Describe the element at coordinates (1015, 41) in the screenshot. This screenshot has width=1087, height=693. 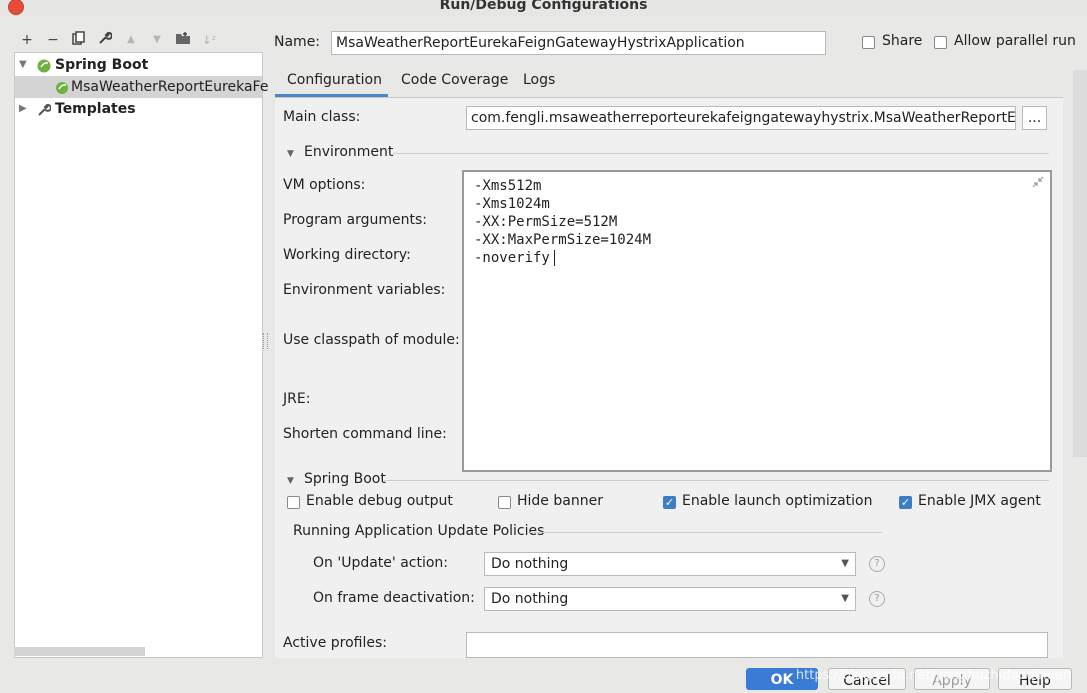
I see `allow-parallel-label: Allow parallel run` at that location.